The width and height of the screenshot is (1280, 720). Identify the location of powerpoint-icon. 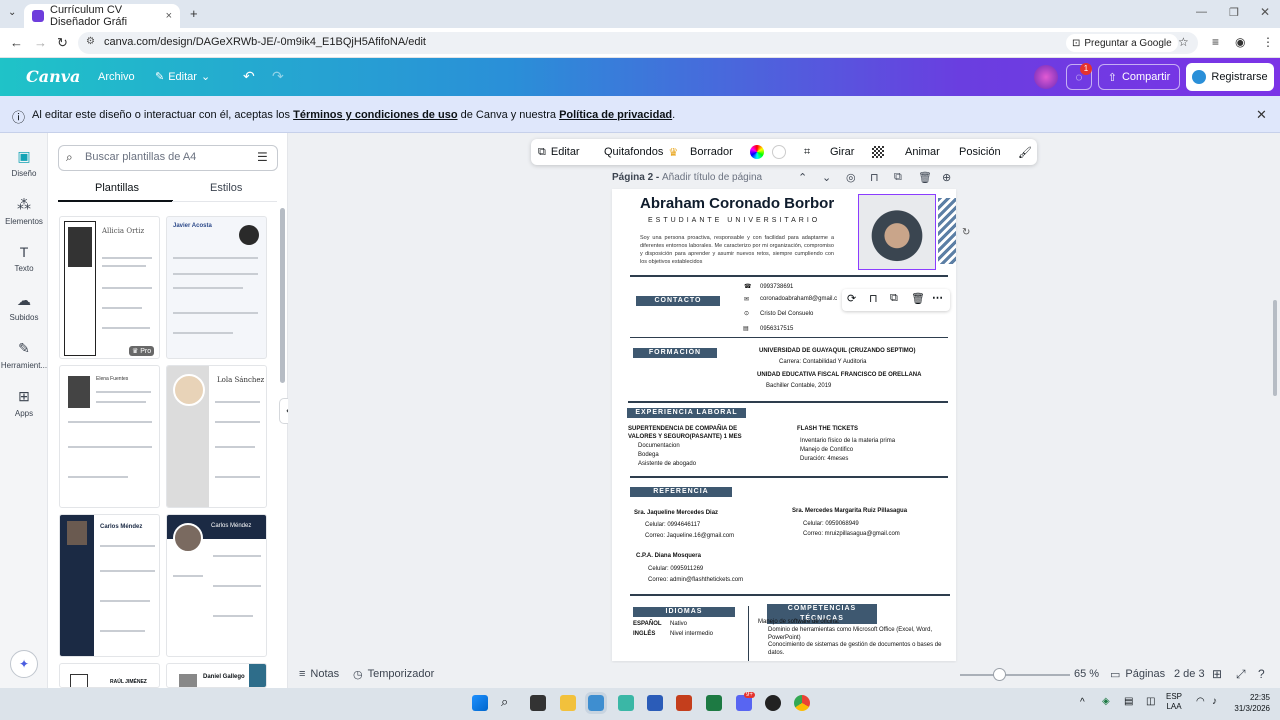
(684, 703).